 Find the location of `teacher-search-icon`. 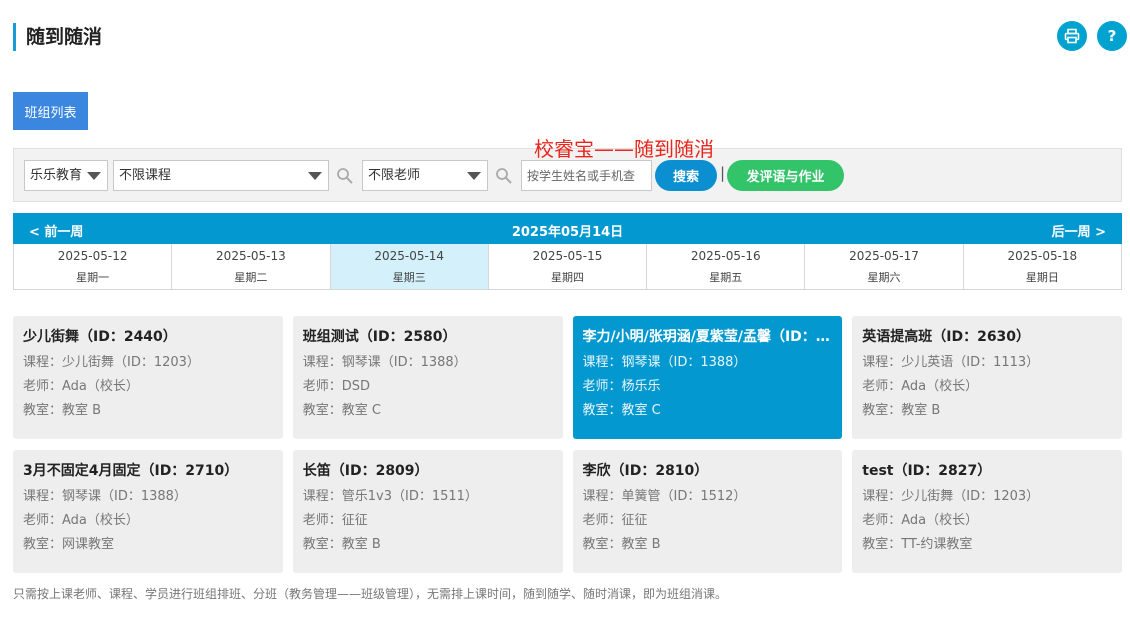

teacher-search-icon is located at coordinates (504, 176).